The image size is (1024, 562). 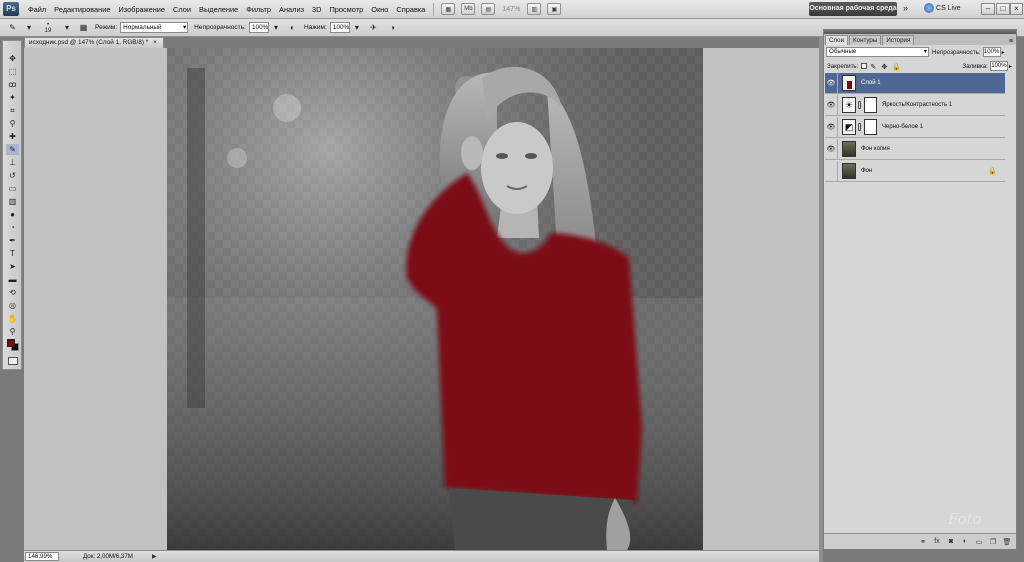 What do you see at coordinates (951, 541) in the screenshot?
I see `add-mask-icon: ◙` at bounding box center [951, 541].